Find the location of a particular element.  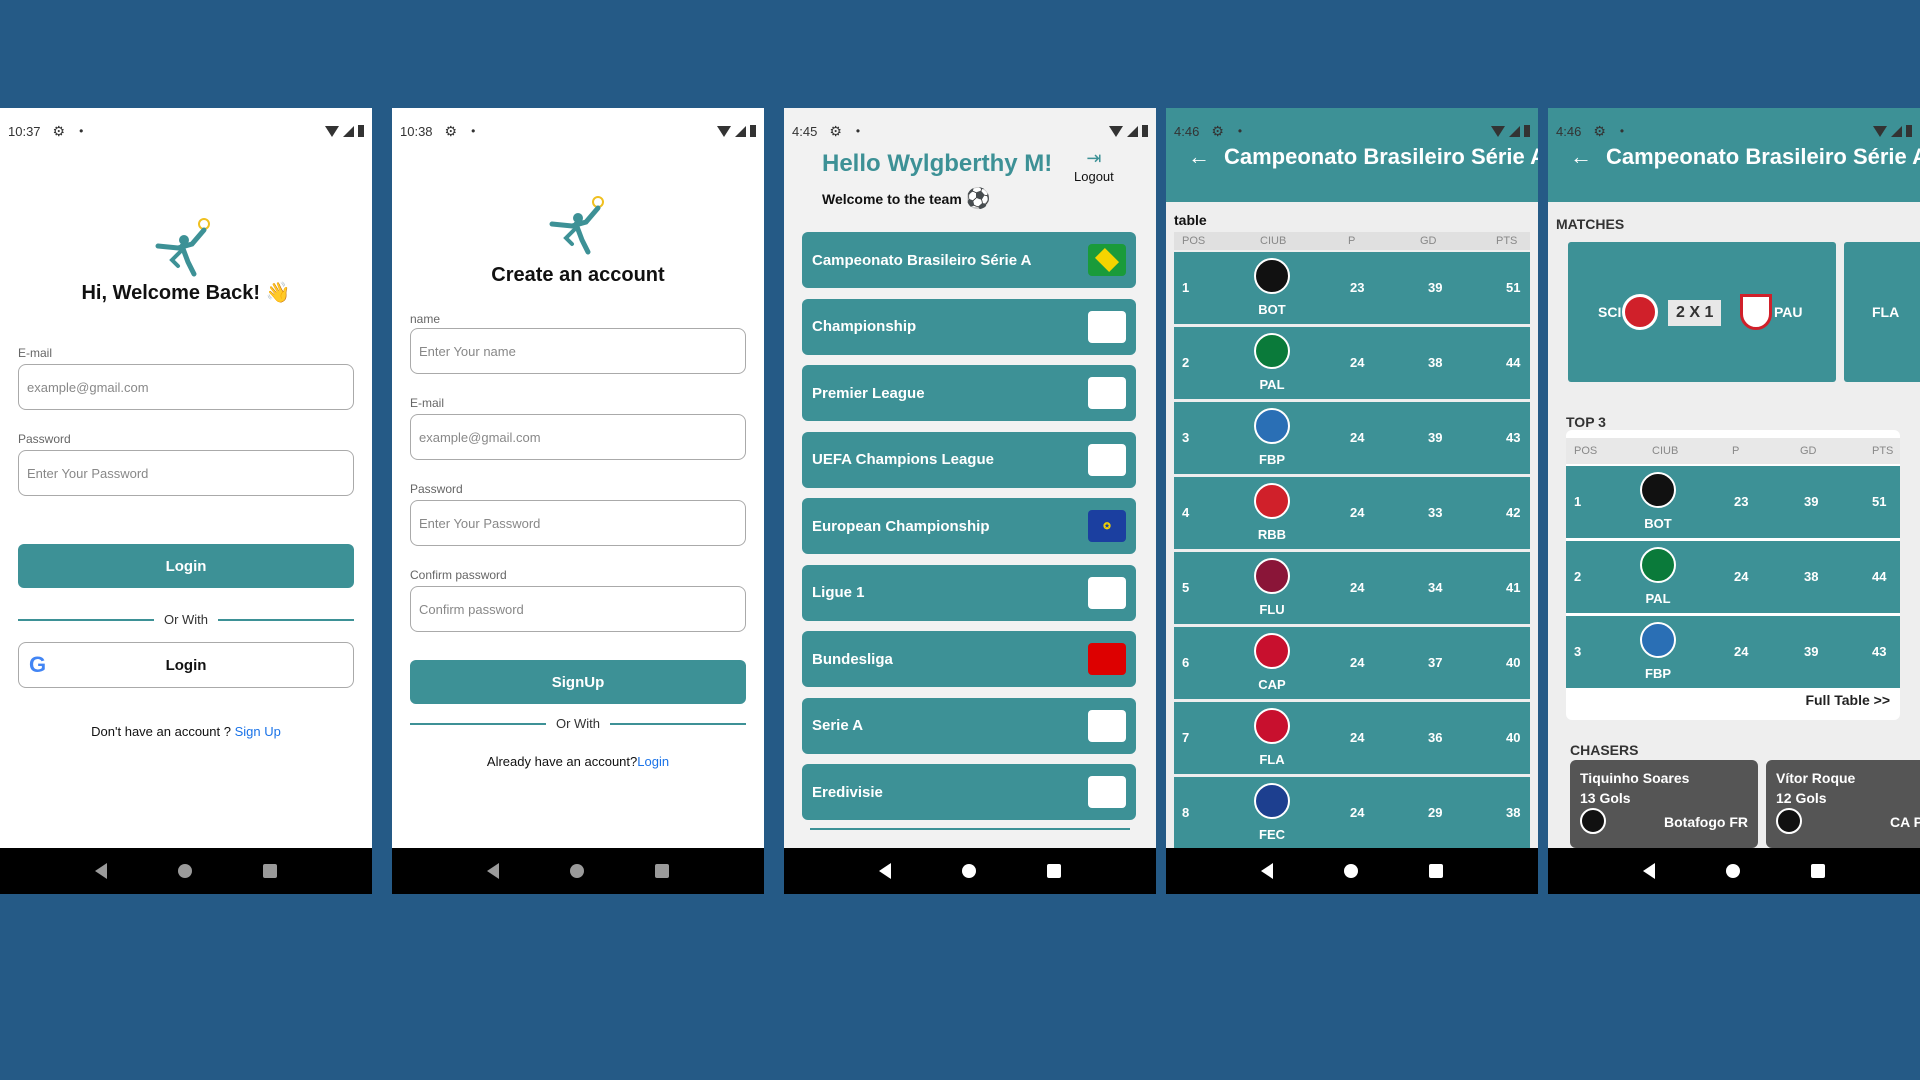

header-played: P is located at coordinates (1352, 241).